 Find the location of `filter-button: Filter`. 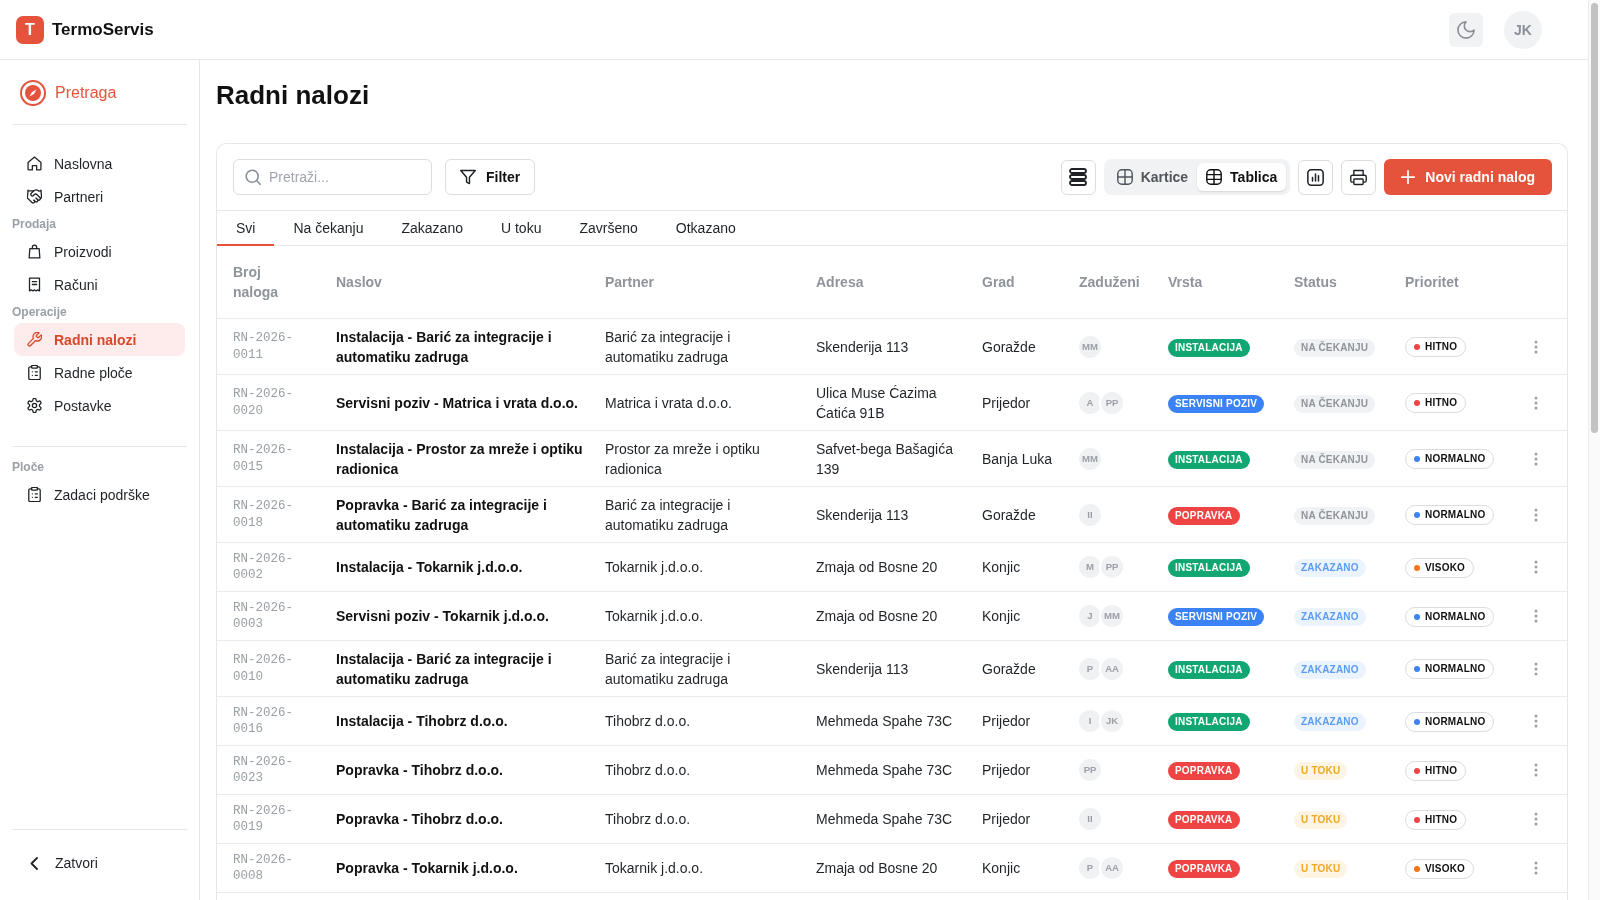

filter-button: Filter is located at coordinates (490, 177).